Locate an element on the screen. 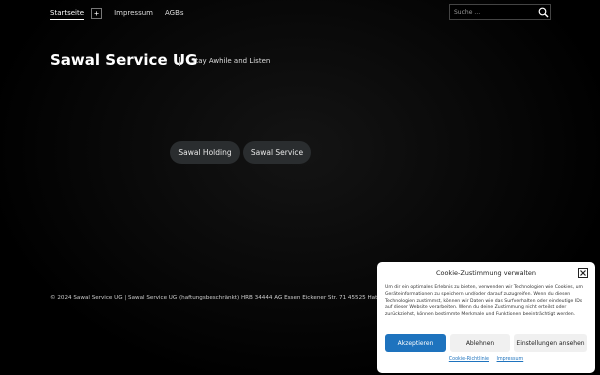 Image resolution: width=600 pixels, height=375 pixels. search-icon-graphic is located at coordinates (543, 12).